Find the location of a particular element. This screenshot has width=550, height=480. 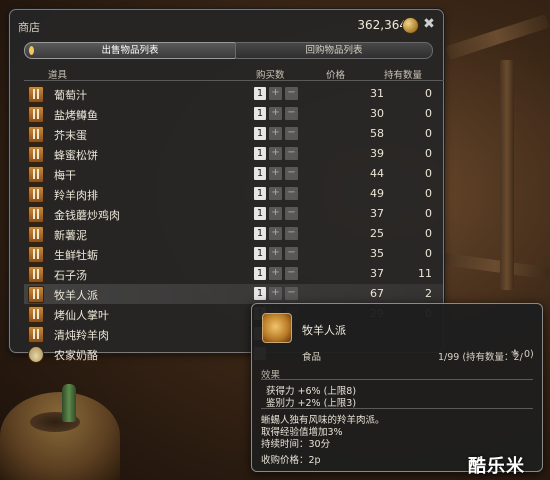

list-item: 生鲜牡蛎 1 + − 35 0 is located at coordinates (234, 254).